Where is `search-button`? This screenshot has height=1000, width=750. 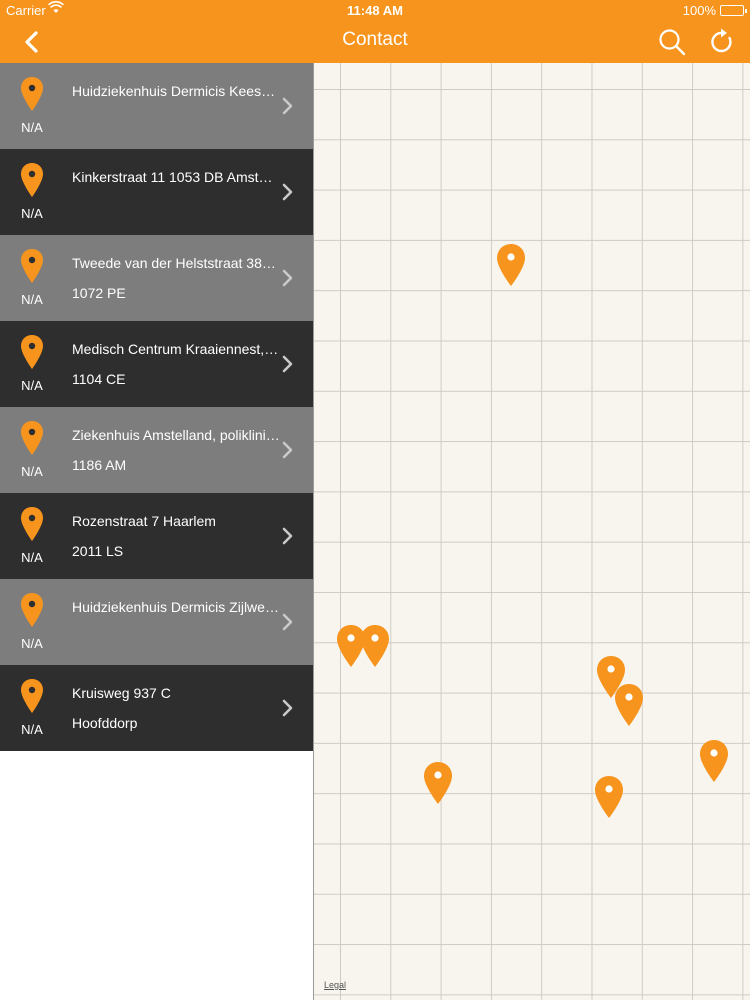
search-button is located at coordinates (672, 42).